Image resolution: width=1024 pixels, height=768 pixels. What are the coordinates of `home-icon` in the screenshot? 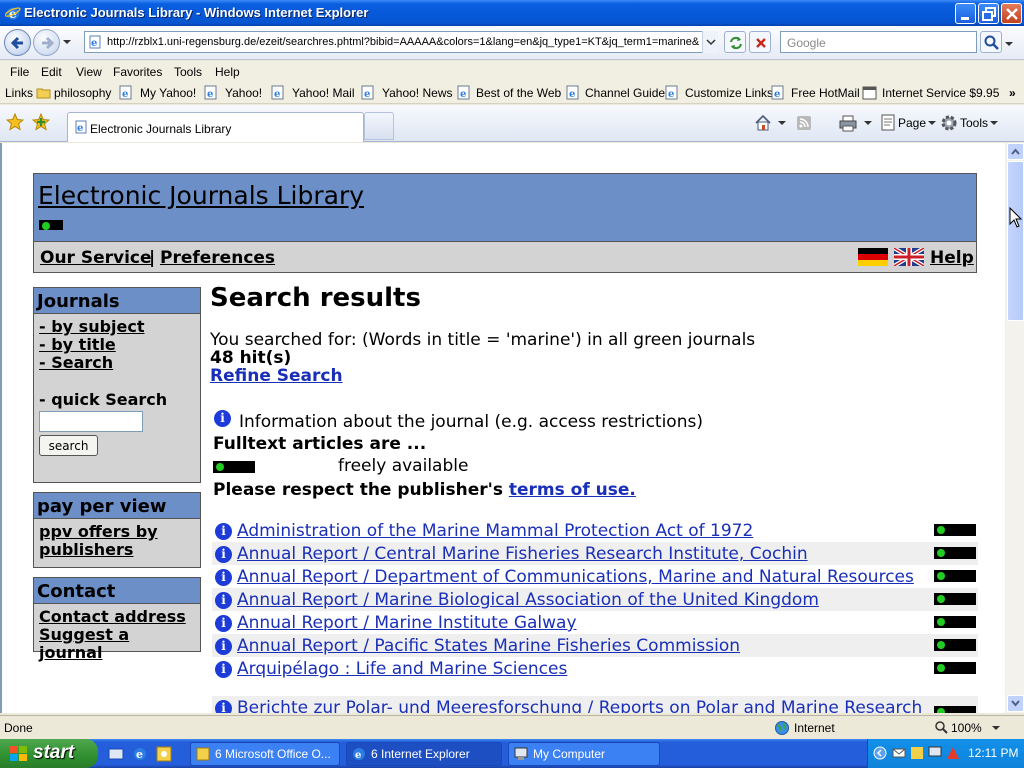 It's located at (763, 123).